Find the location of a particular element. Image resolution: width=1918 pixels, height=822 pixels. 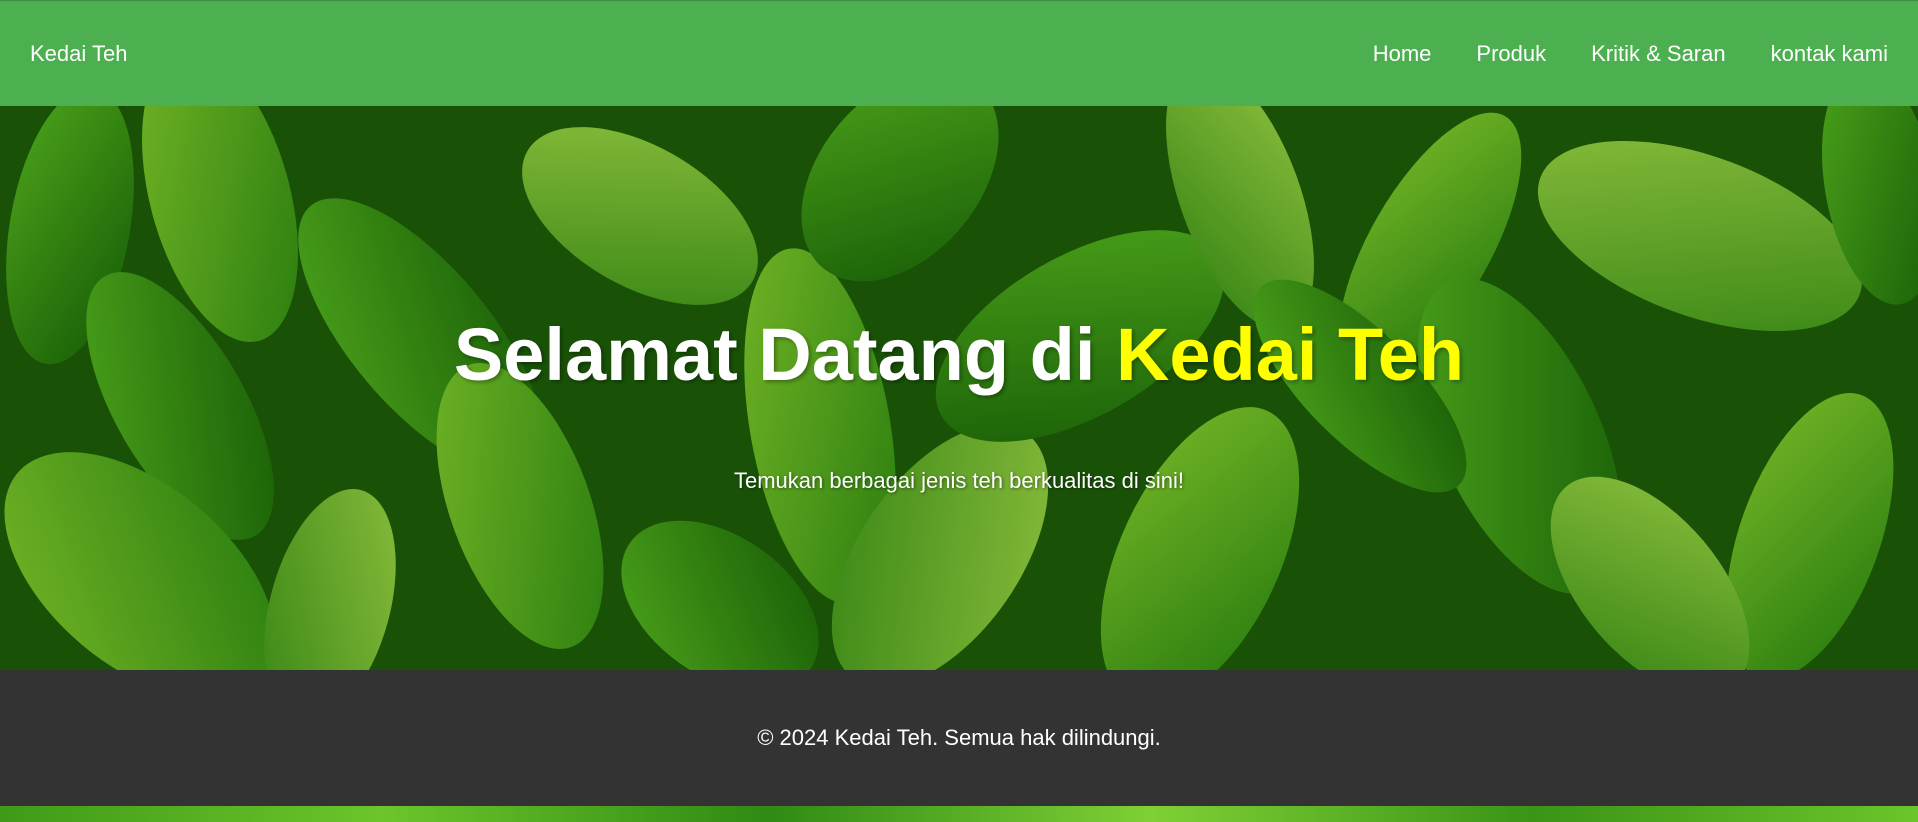

nav-item-home: Home is located at coordinates (1380, 54).